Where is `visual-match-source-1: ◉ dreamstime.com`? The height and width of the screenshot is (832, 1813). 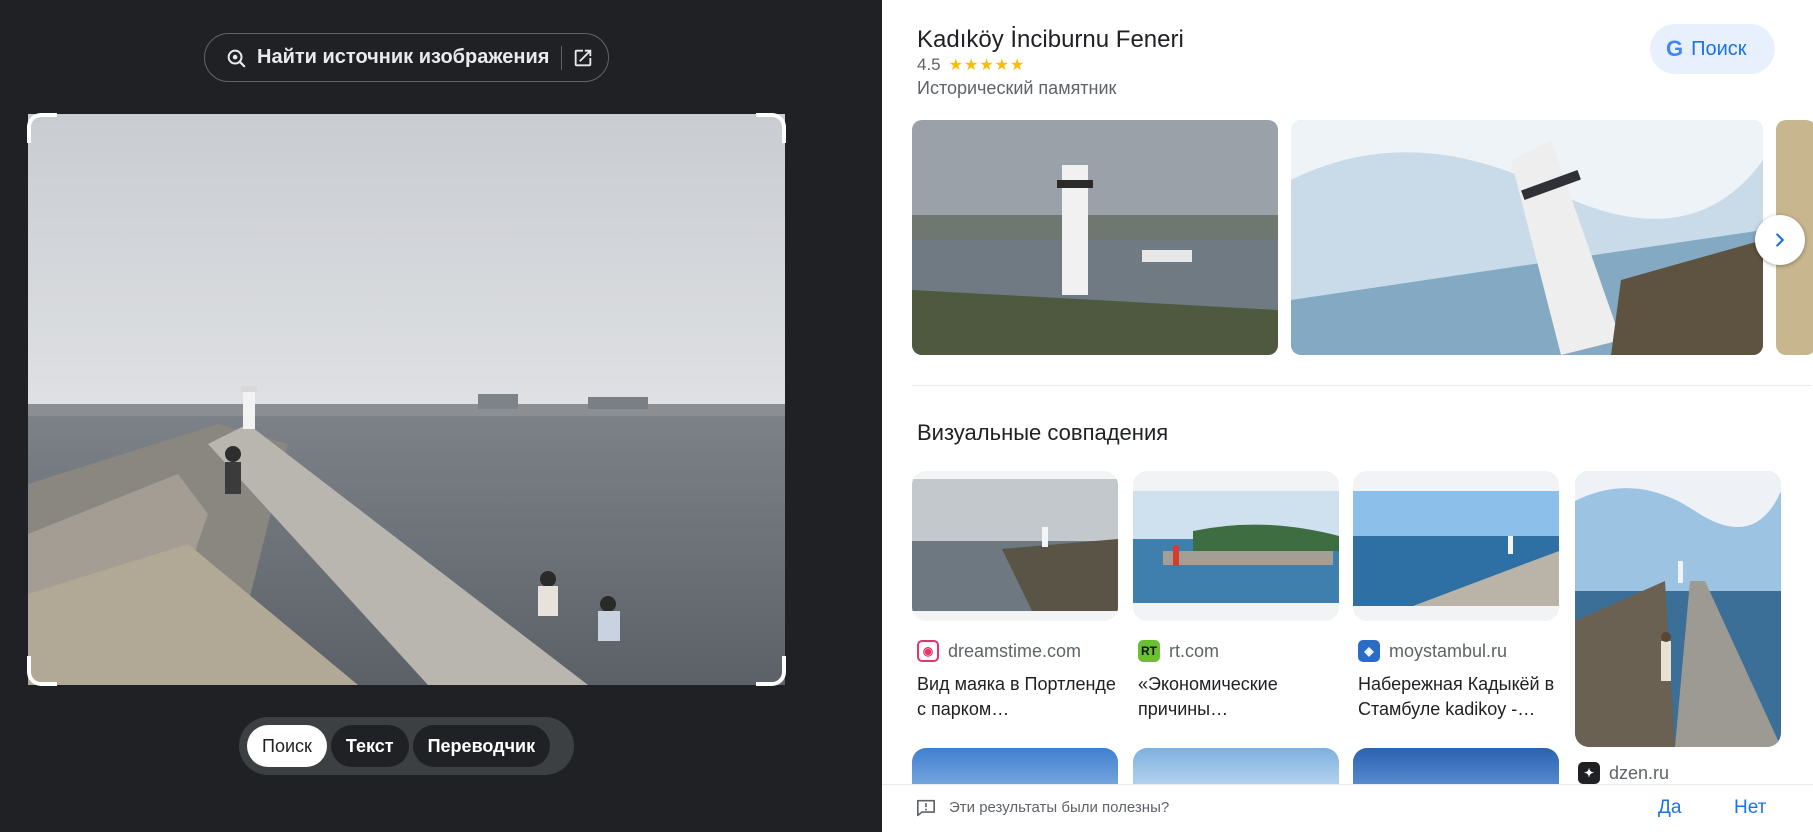
visual-match-source-1: ◉ dreamstime.com is located at coordinates (999, 651).